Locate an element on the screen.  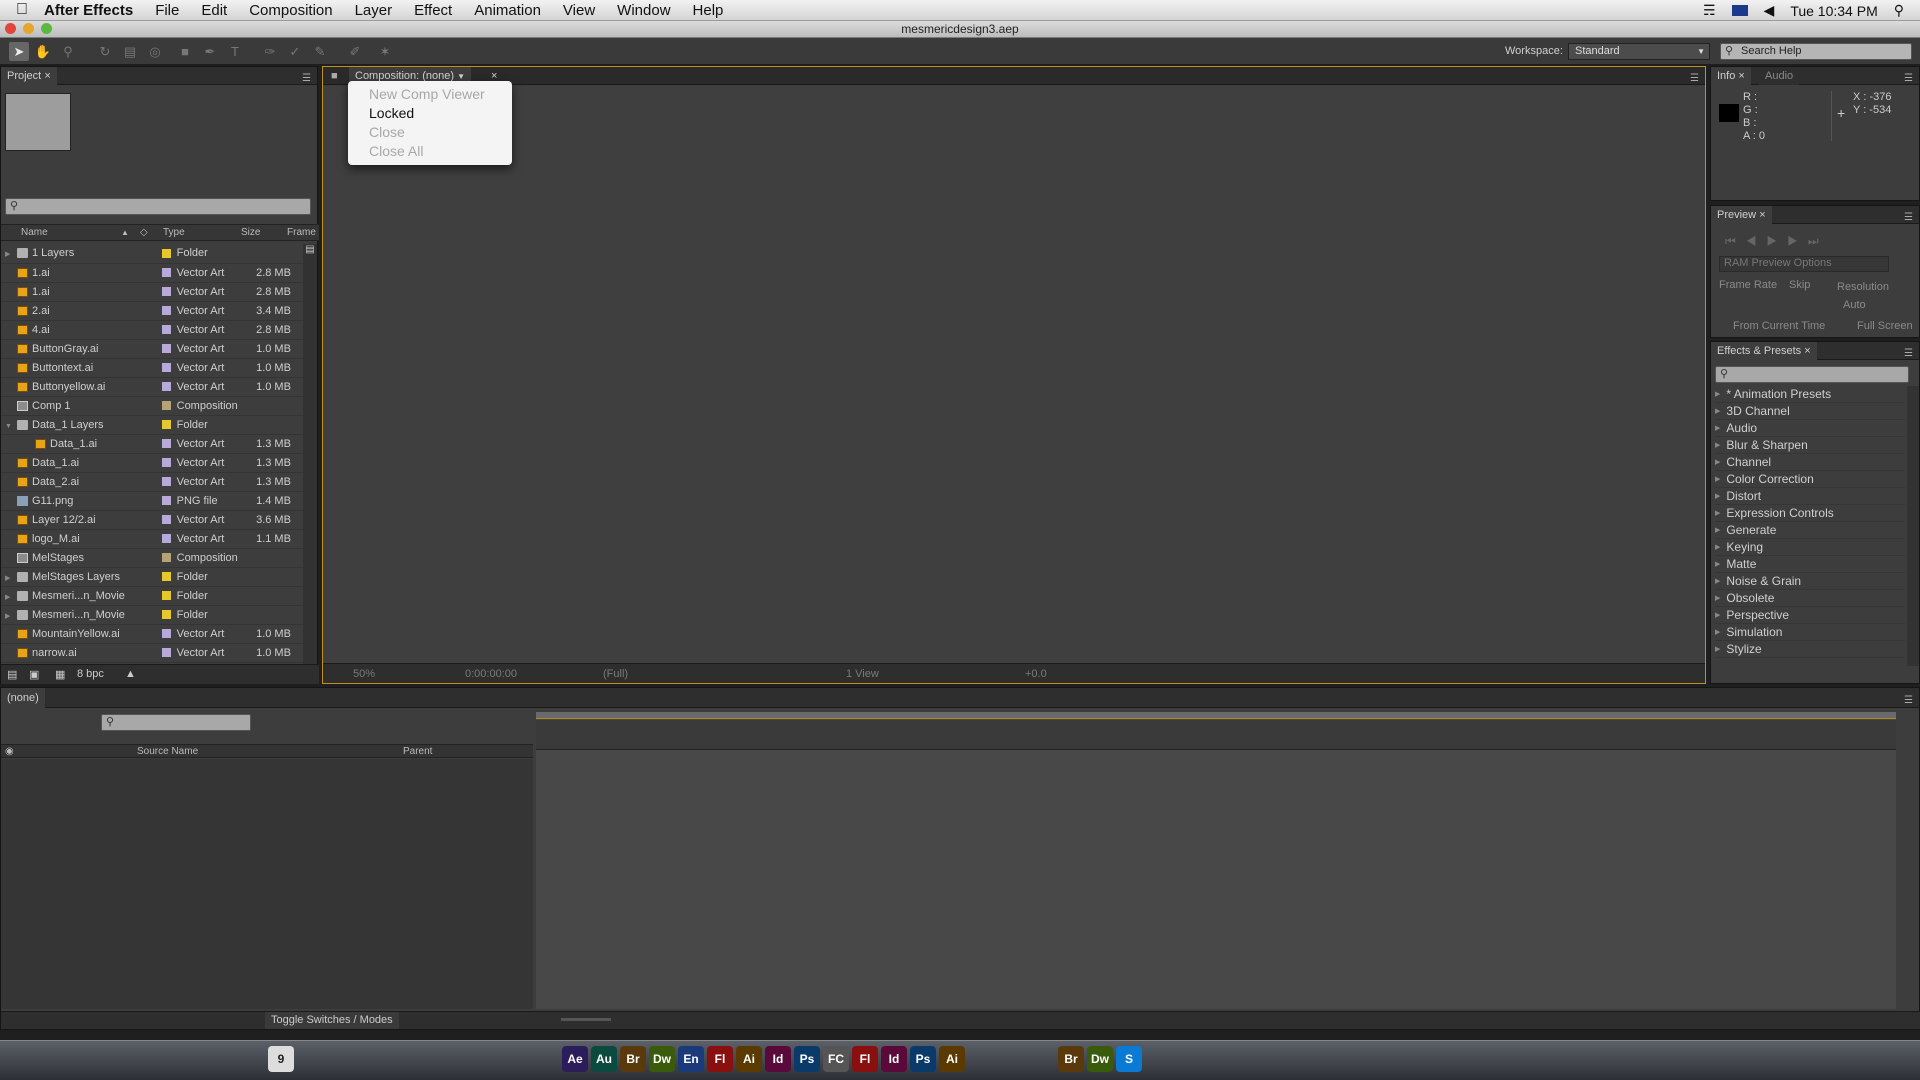
dock-app-icon: En is located at coordinates (691, 1059).